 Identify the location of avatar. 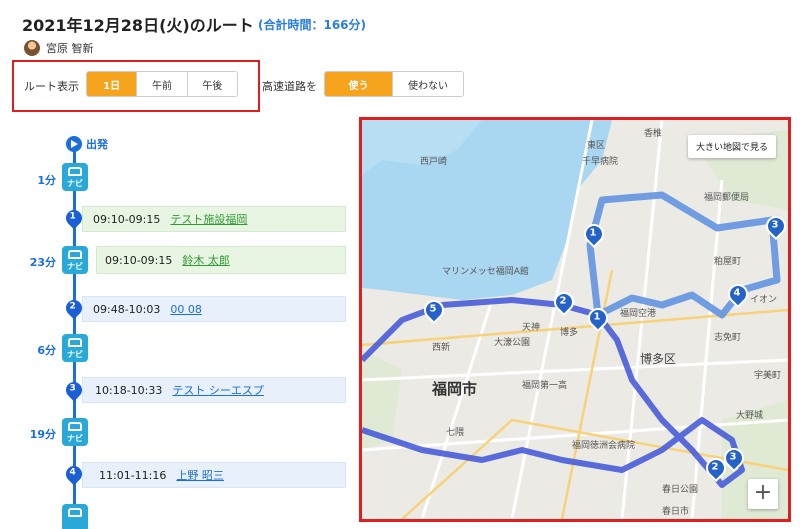
(32, 48).